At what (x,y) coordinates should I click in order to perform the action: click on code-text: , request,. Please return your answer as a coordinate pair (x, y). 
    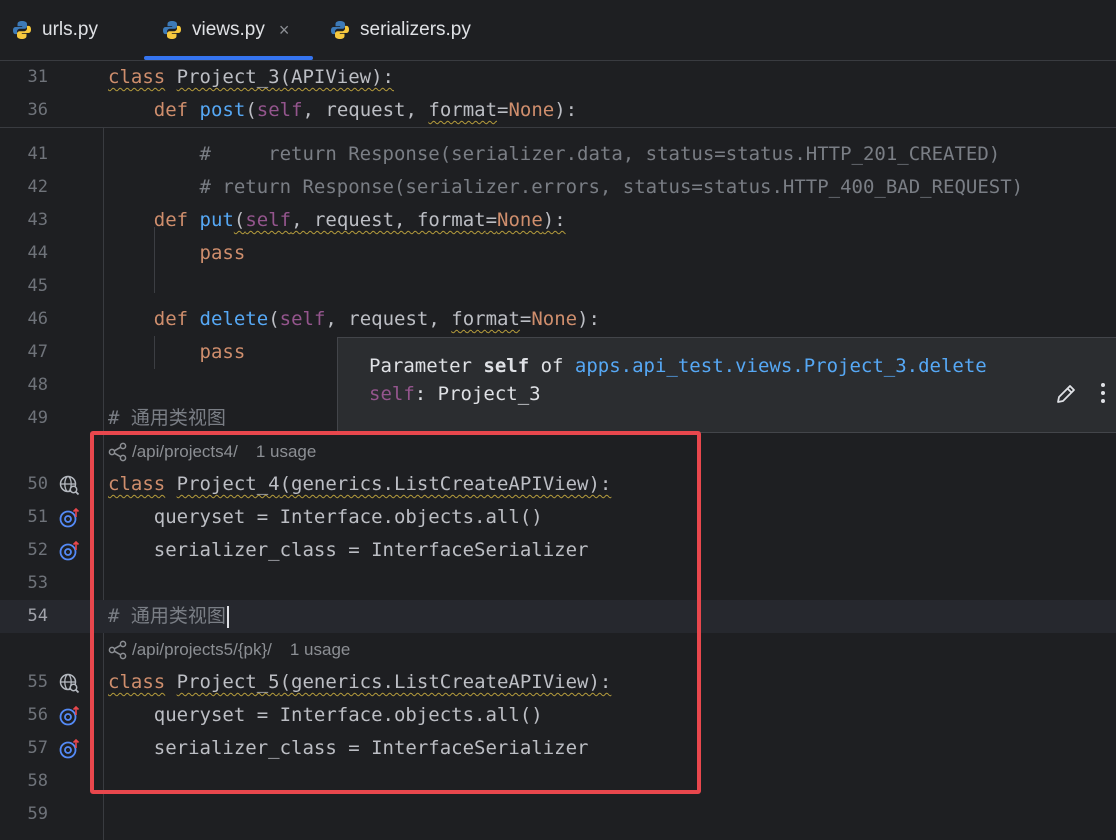
    Looking at the image, I should click on (388, 319).